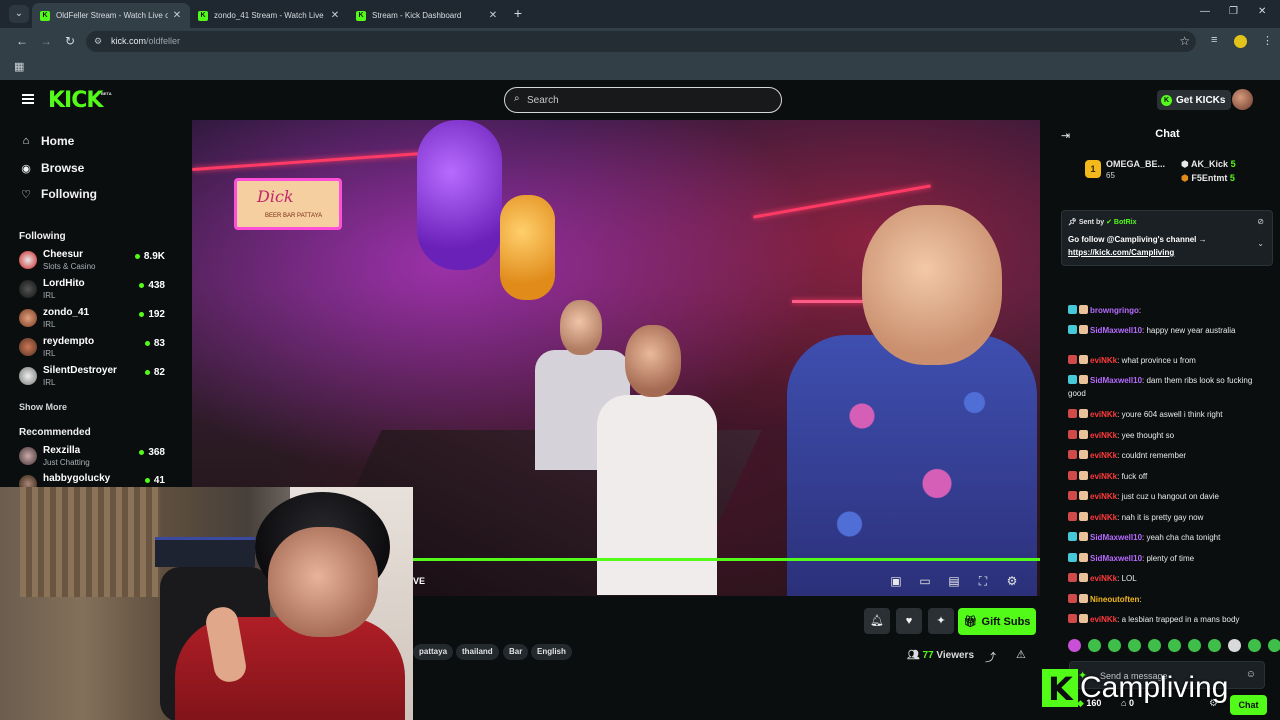 This screenshot has height=720, width=1280. I want to click on chat-message: SidMaxwell10: yeah cha cha tonight, so click(1168, 537).